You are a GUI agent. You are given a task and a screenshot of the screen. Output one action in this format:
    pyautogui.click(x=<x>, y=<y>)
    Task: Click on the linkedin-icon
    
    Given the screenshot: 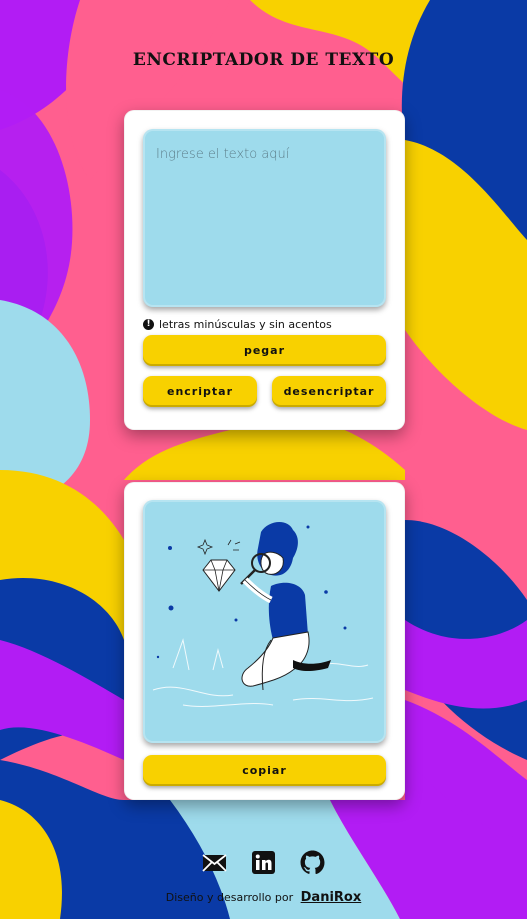 What is the action you would take?
    pyautogui.click(x=263, y=862)
    